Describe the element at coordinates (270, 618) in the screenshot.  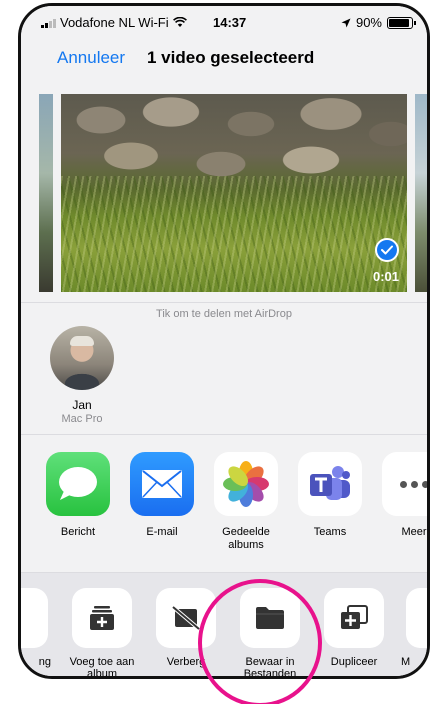
I see `folder-icon` at that location.